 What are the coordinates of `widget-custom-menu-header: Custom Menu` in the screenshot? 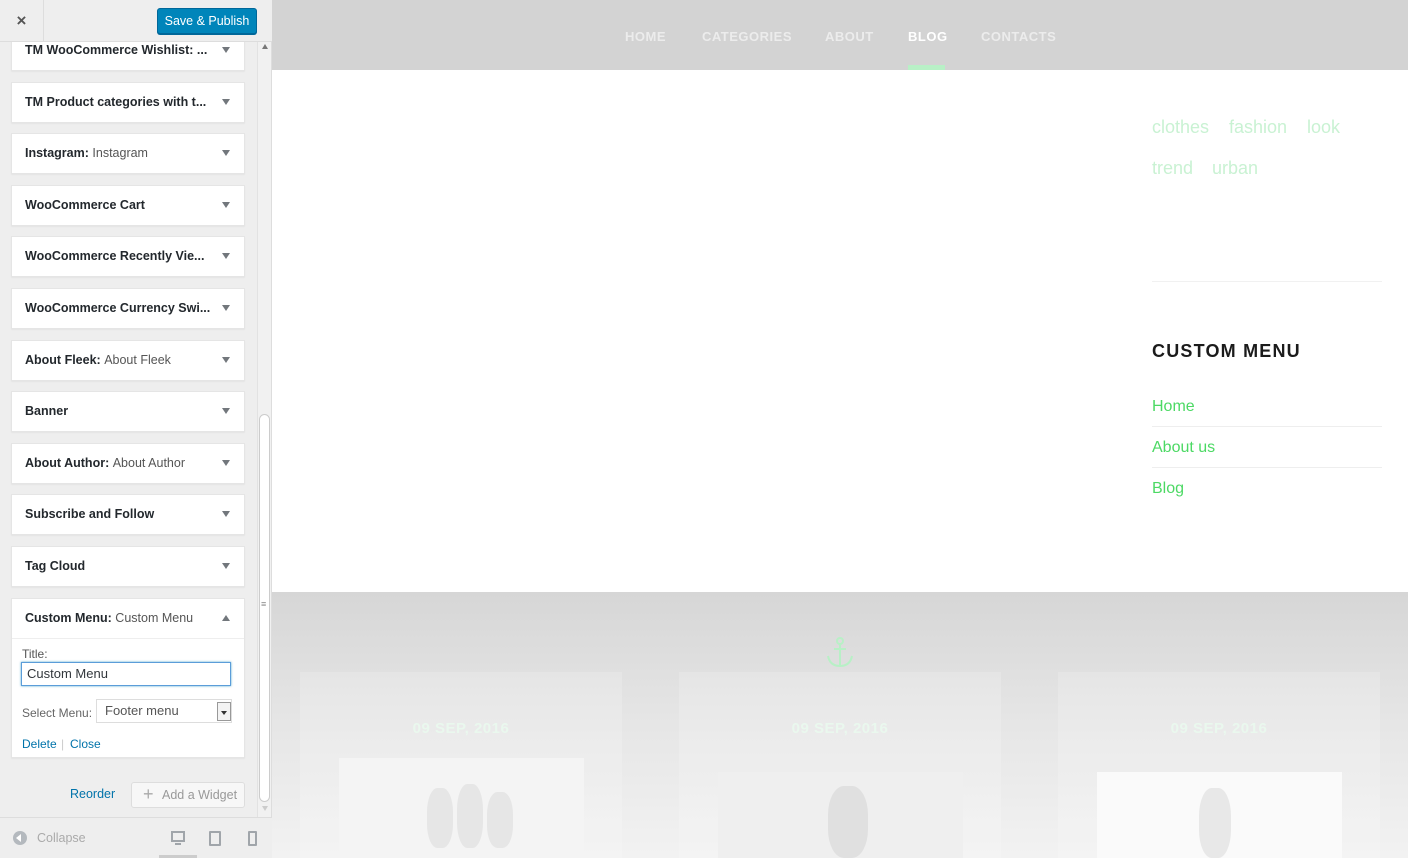 It's located at (128, 619).